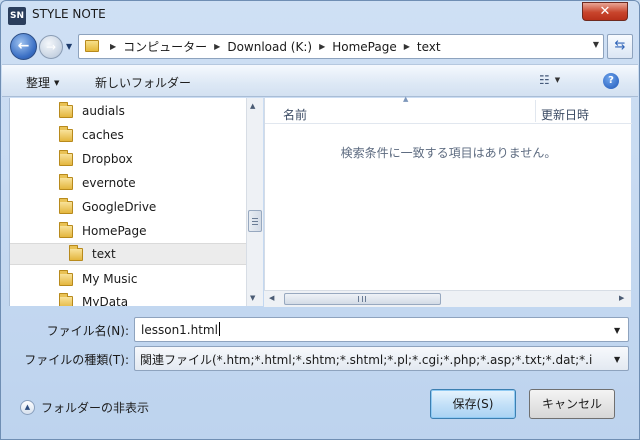 The height and width of the screenshot is (440, 640). Describe the element at coordinates (114, 231) in the screenshot. I see `tree-item-label: HomePage` at that location.